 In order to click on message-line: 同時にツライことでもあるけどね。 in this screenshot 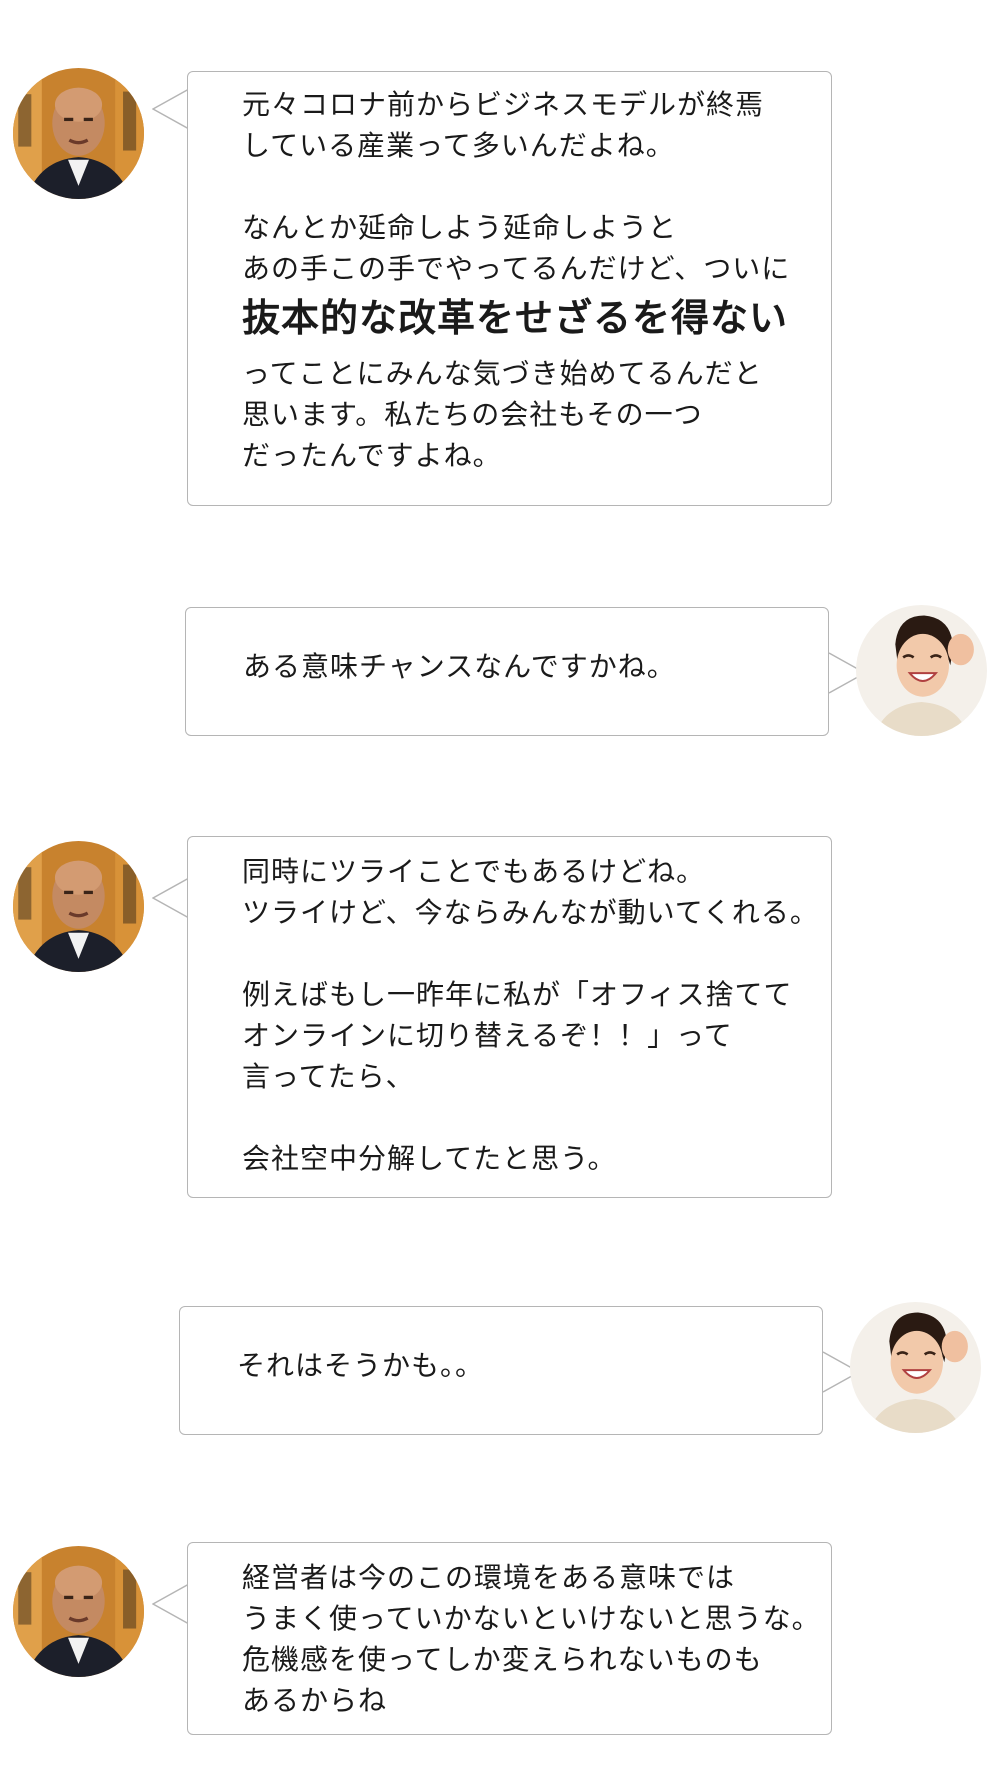, I will do `click(474, 871)`.